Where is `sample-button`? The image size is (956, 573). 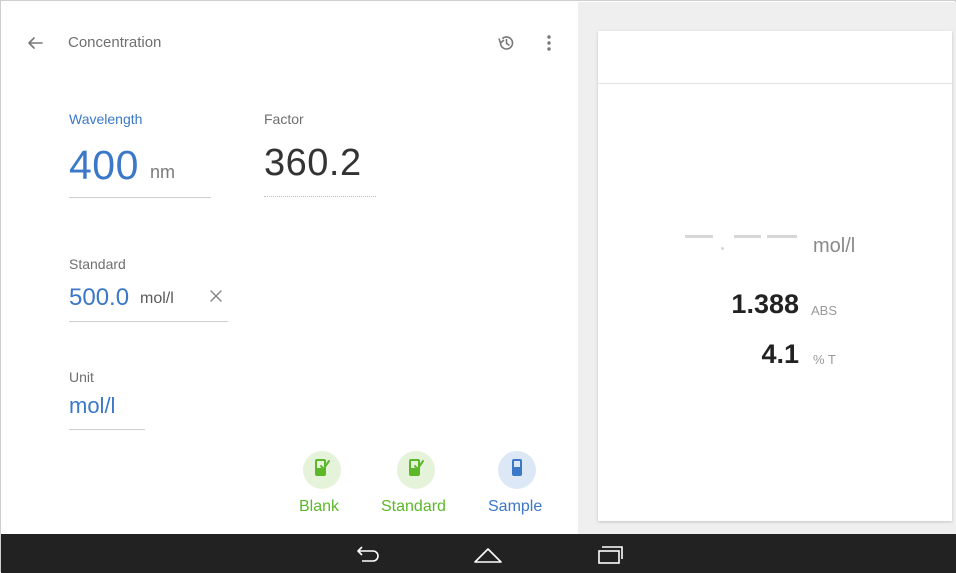
sample-button is located at coordinates (517, 470).